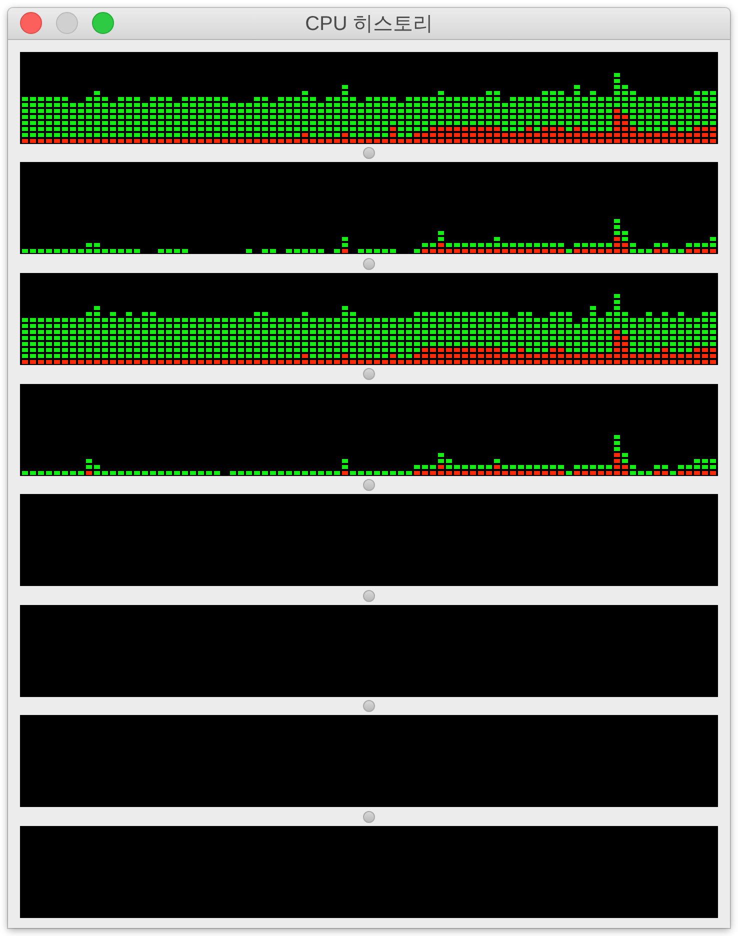  I want to click on window-title: CPU 히스토리, so click(369, 24).